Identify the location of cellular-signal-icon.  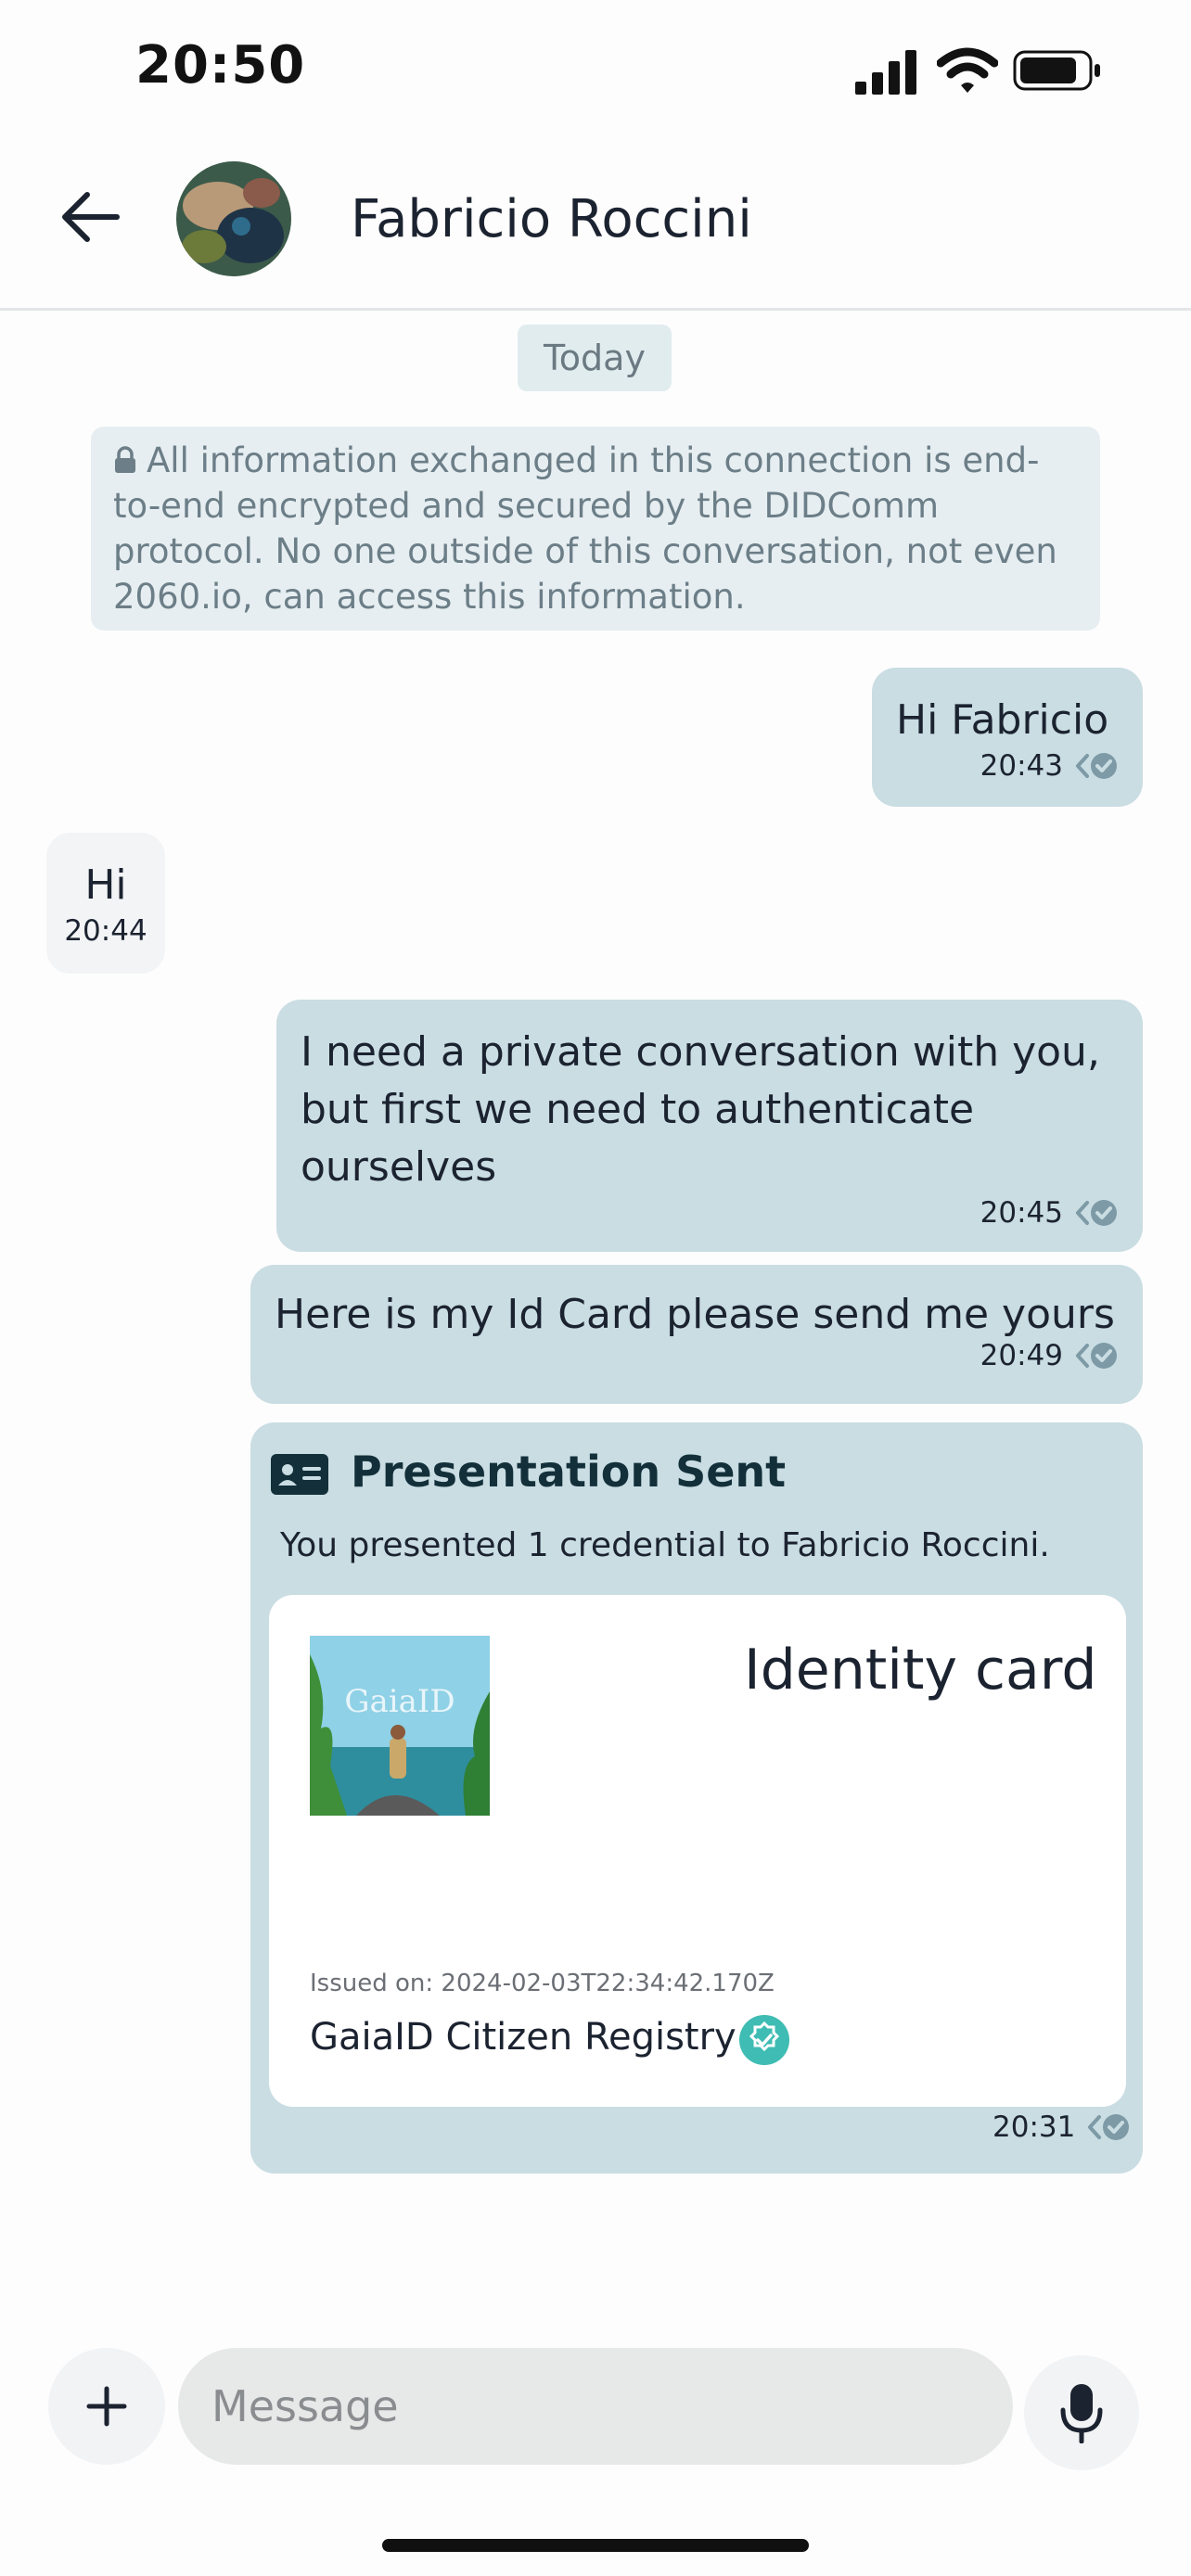
(885, 72).